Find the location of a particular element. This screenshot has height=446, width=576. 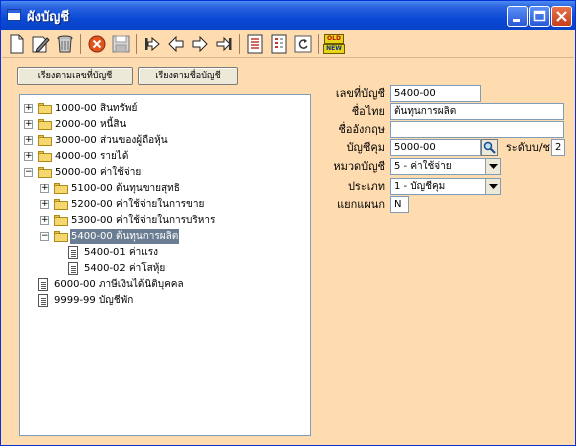

first-icon is located at coordinates (152, 44).